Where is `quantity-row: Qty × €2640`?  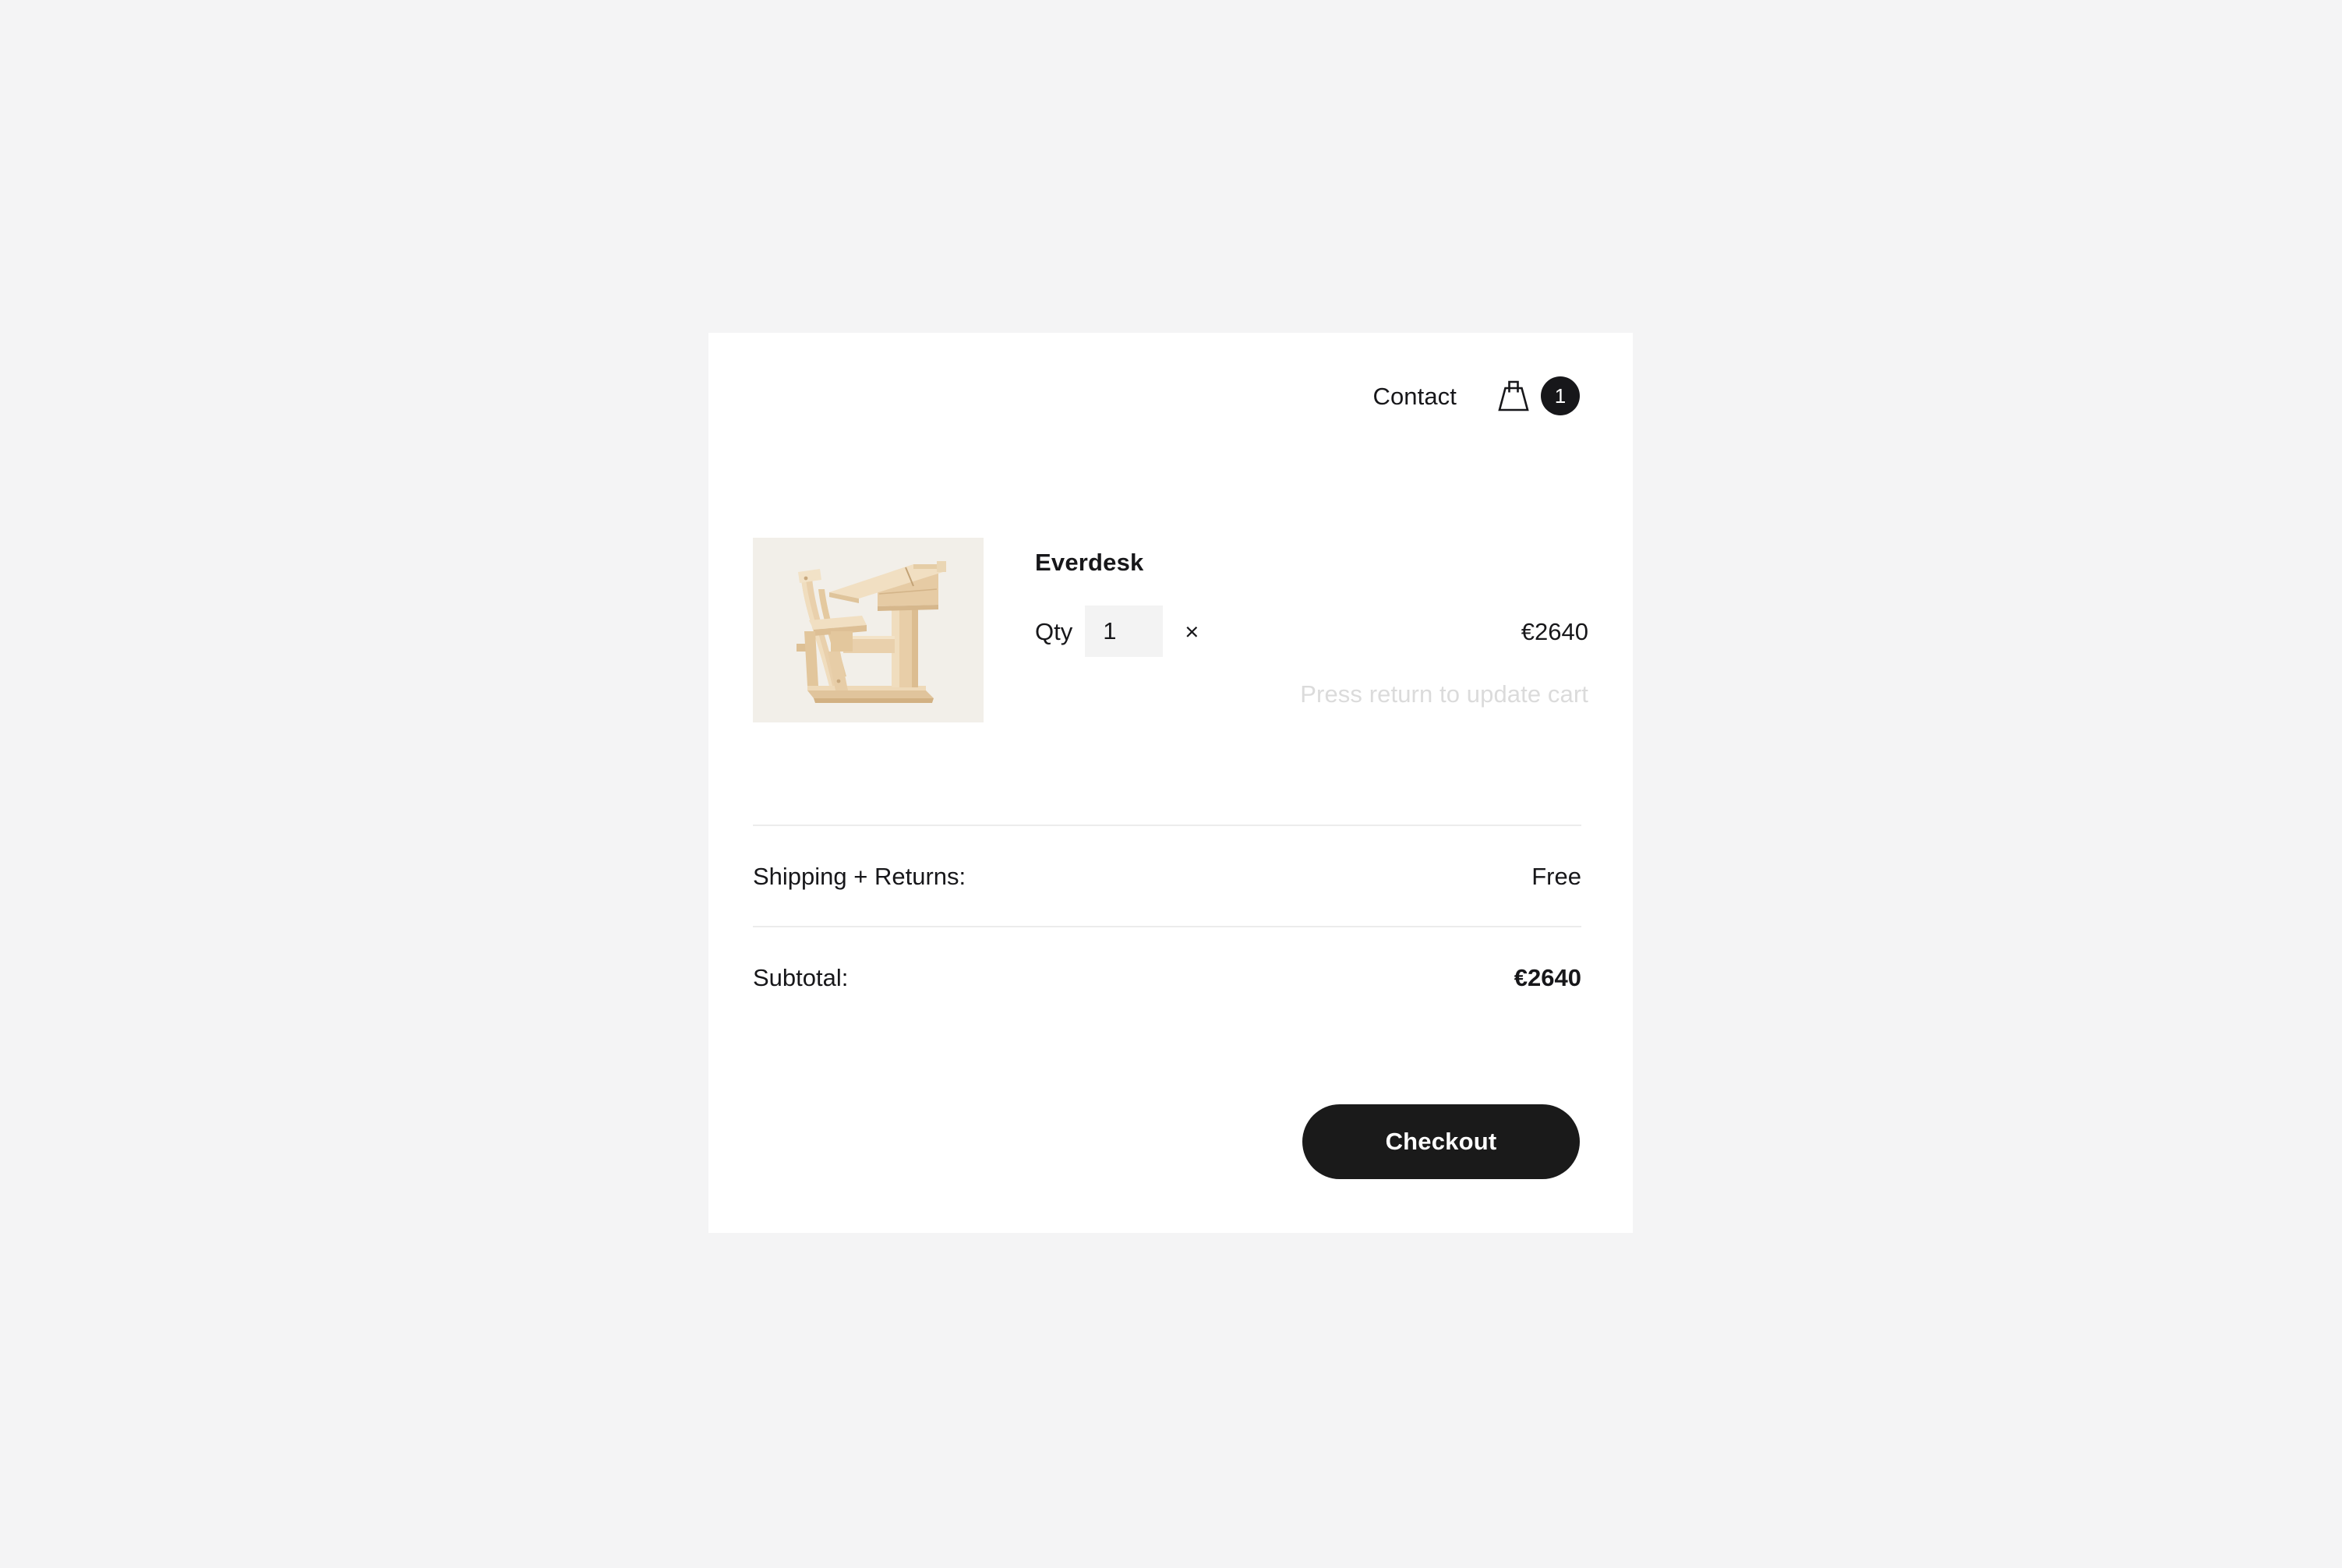 quantity-row: Qty × €2640 is located at coordinates (1311, 631).